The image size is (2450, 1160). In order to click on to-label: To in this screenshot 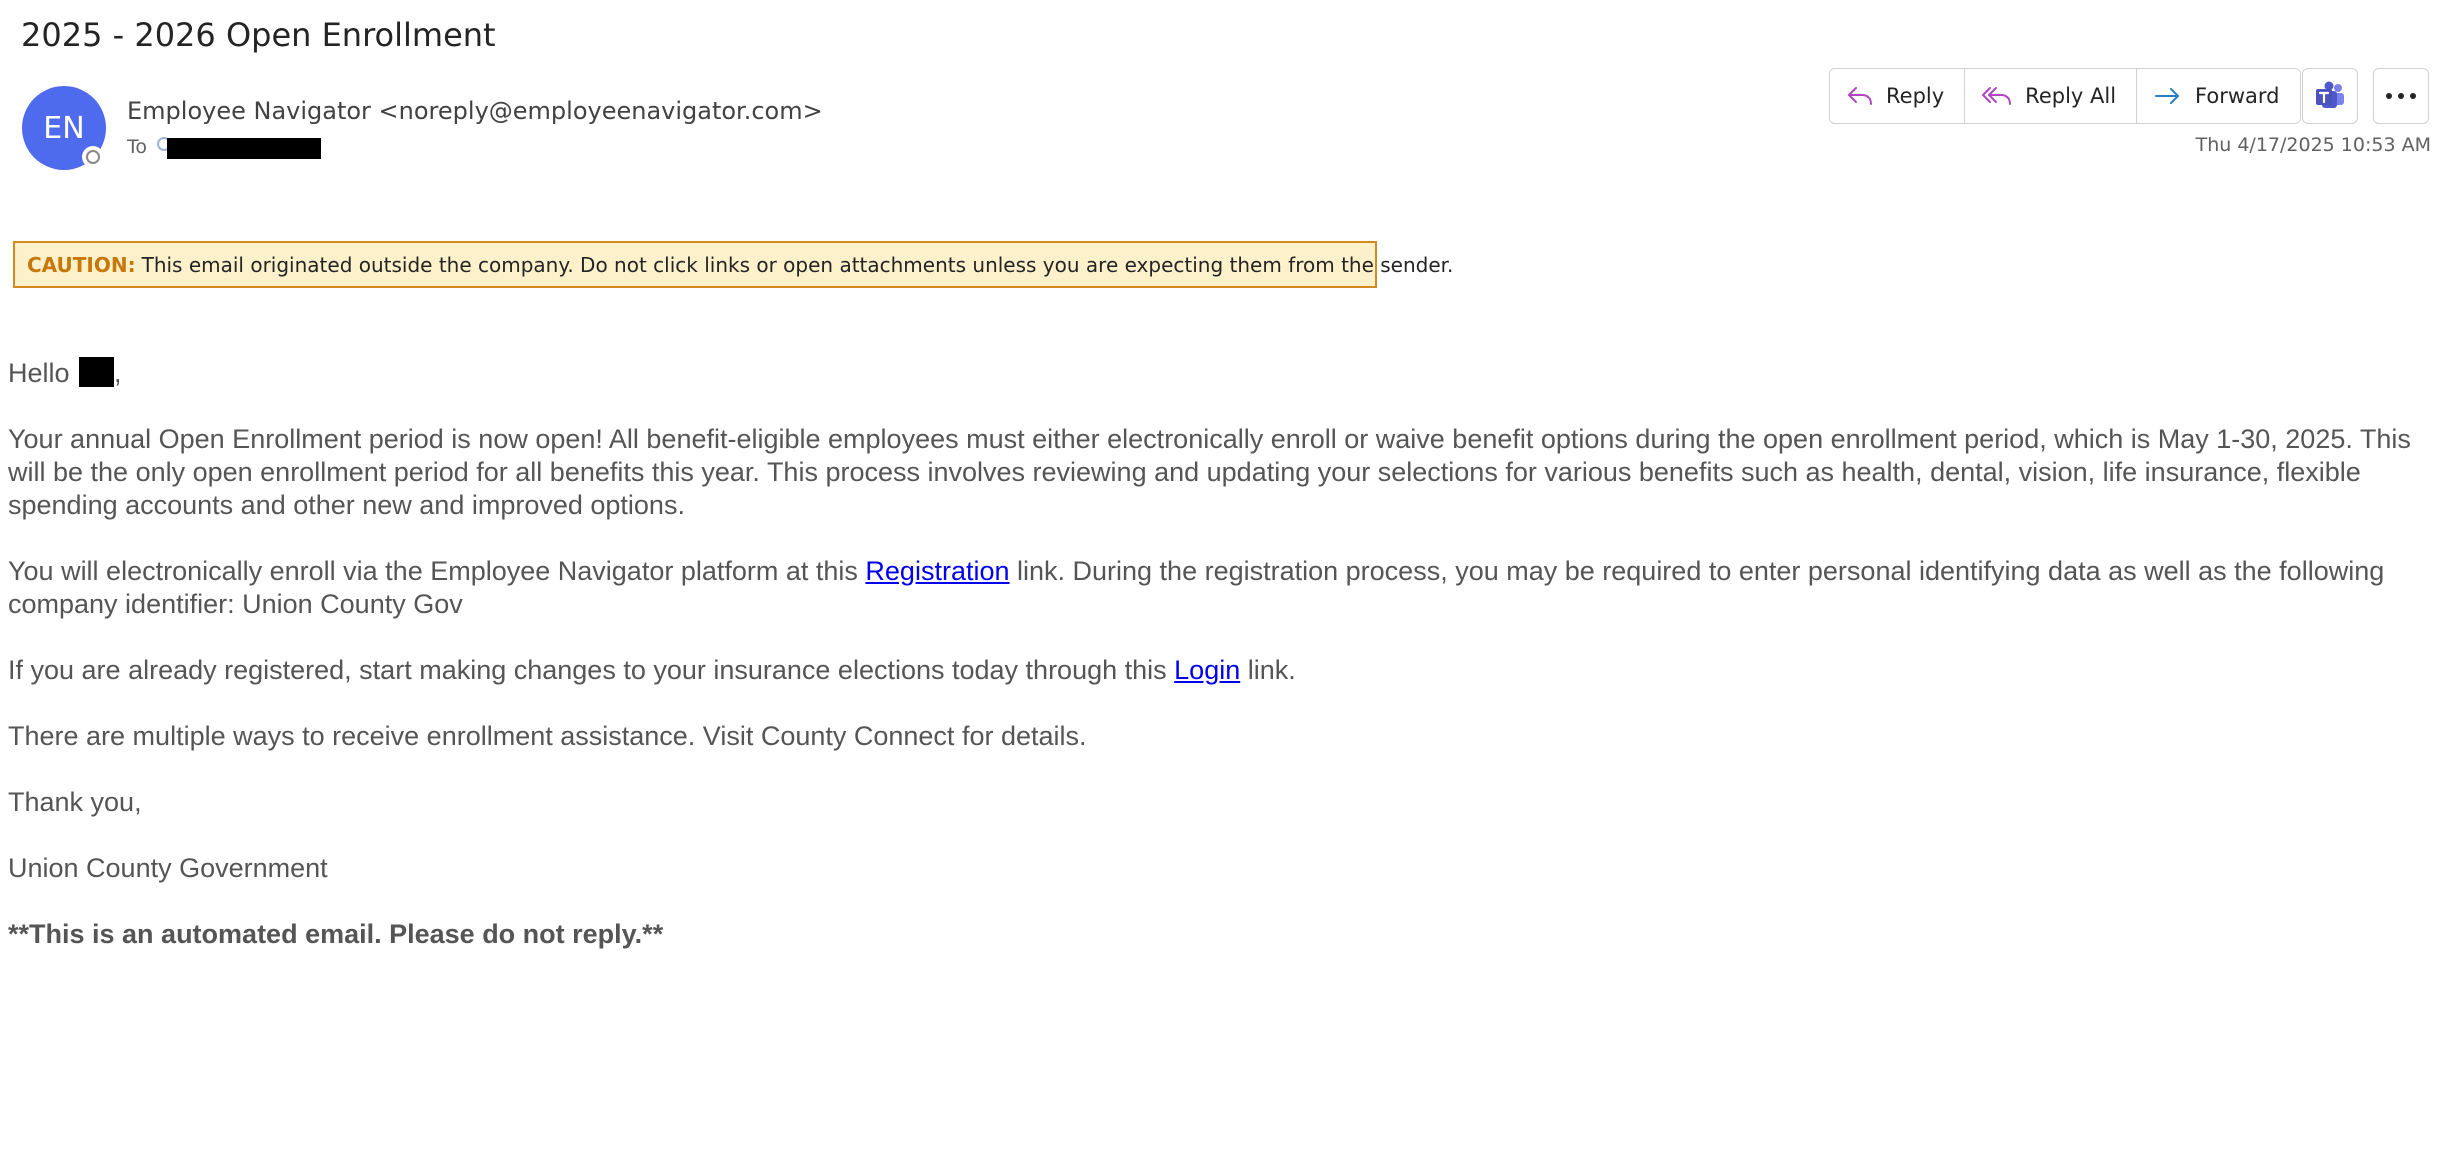, I will do `click(137, 147)`.